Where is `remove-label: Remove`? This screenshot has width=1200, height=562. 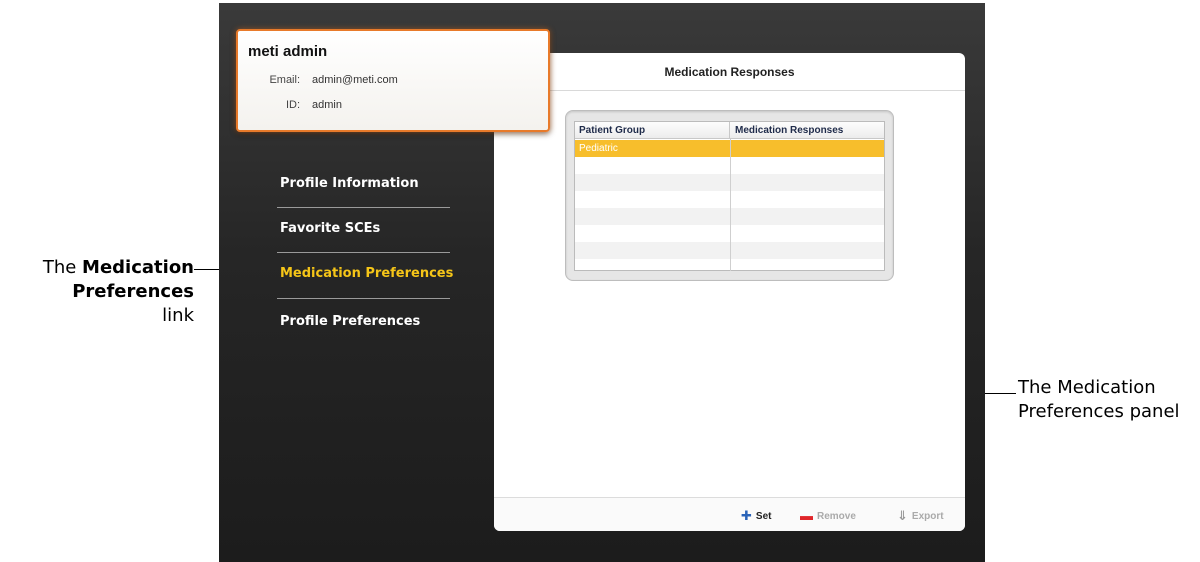
remove-label: Remove is located at coordinates (836, 516).